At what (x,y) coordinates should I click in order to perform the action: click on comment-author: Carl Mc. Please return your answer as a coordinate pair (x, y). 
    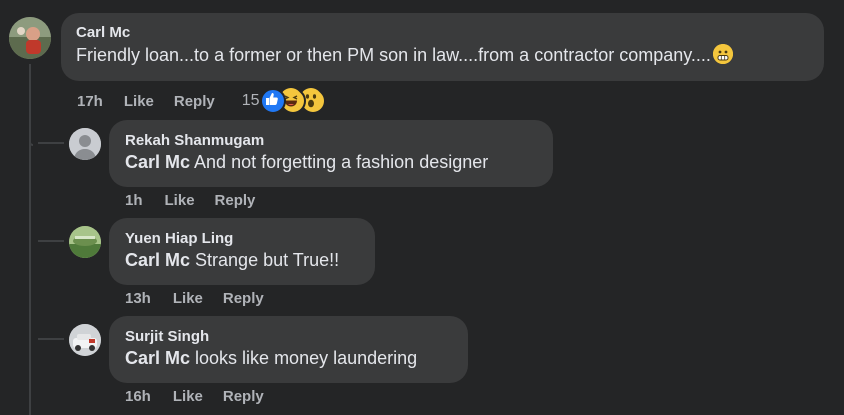
    Looking at the image, I should click on (442, 32).